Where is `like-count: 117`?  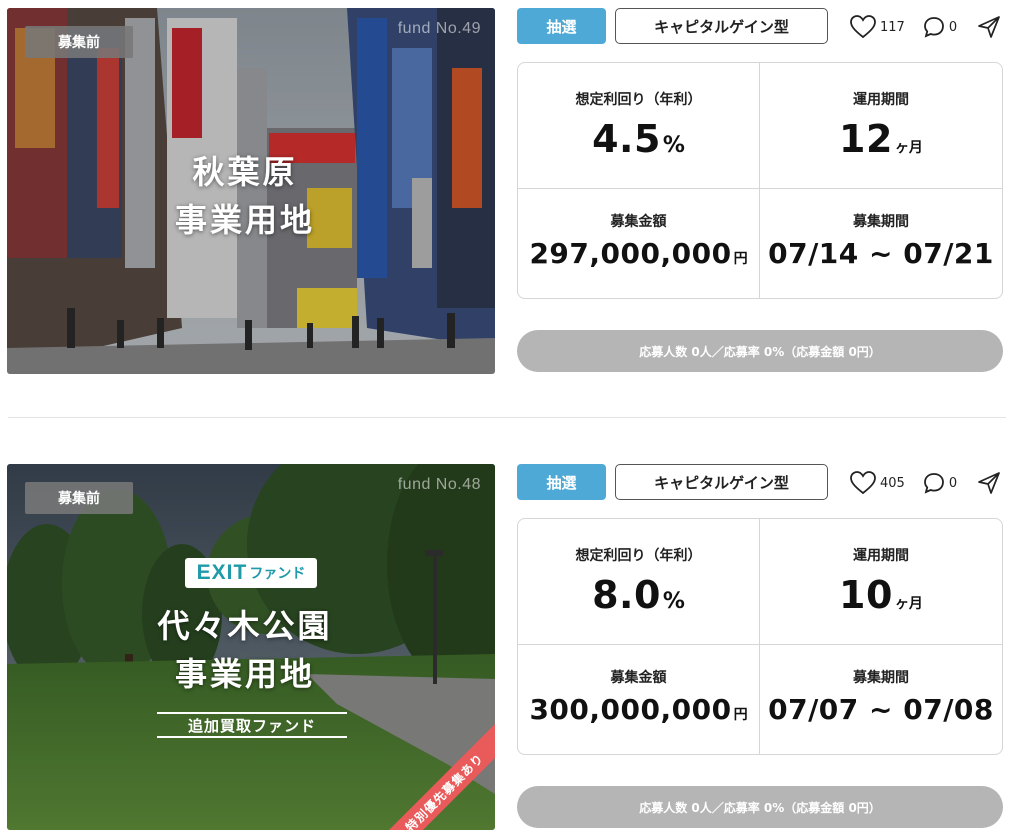 like-count: 117 is located at coordinates (892, 27).